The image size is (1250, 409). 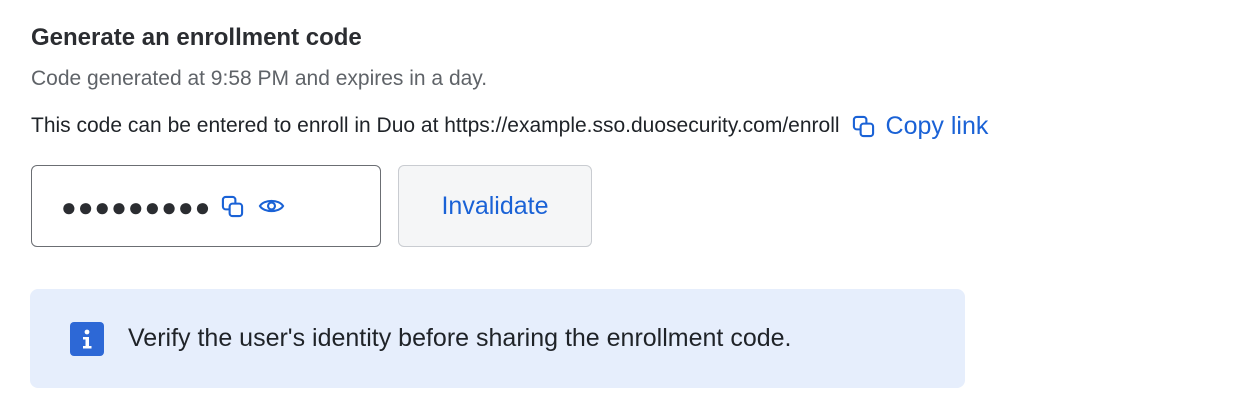 What do you see at coordinates (271, 206) in the screenshot?
I see `eye-icon` at bounding box center [271, 206].